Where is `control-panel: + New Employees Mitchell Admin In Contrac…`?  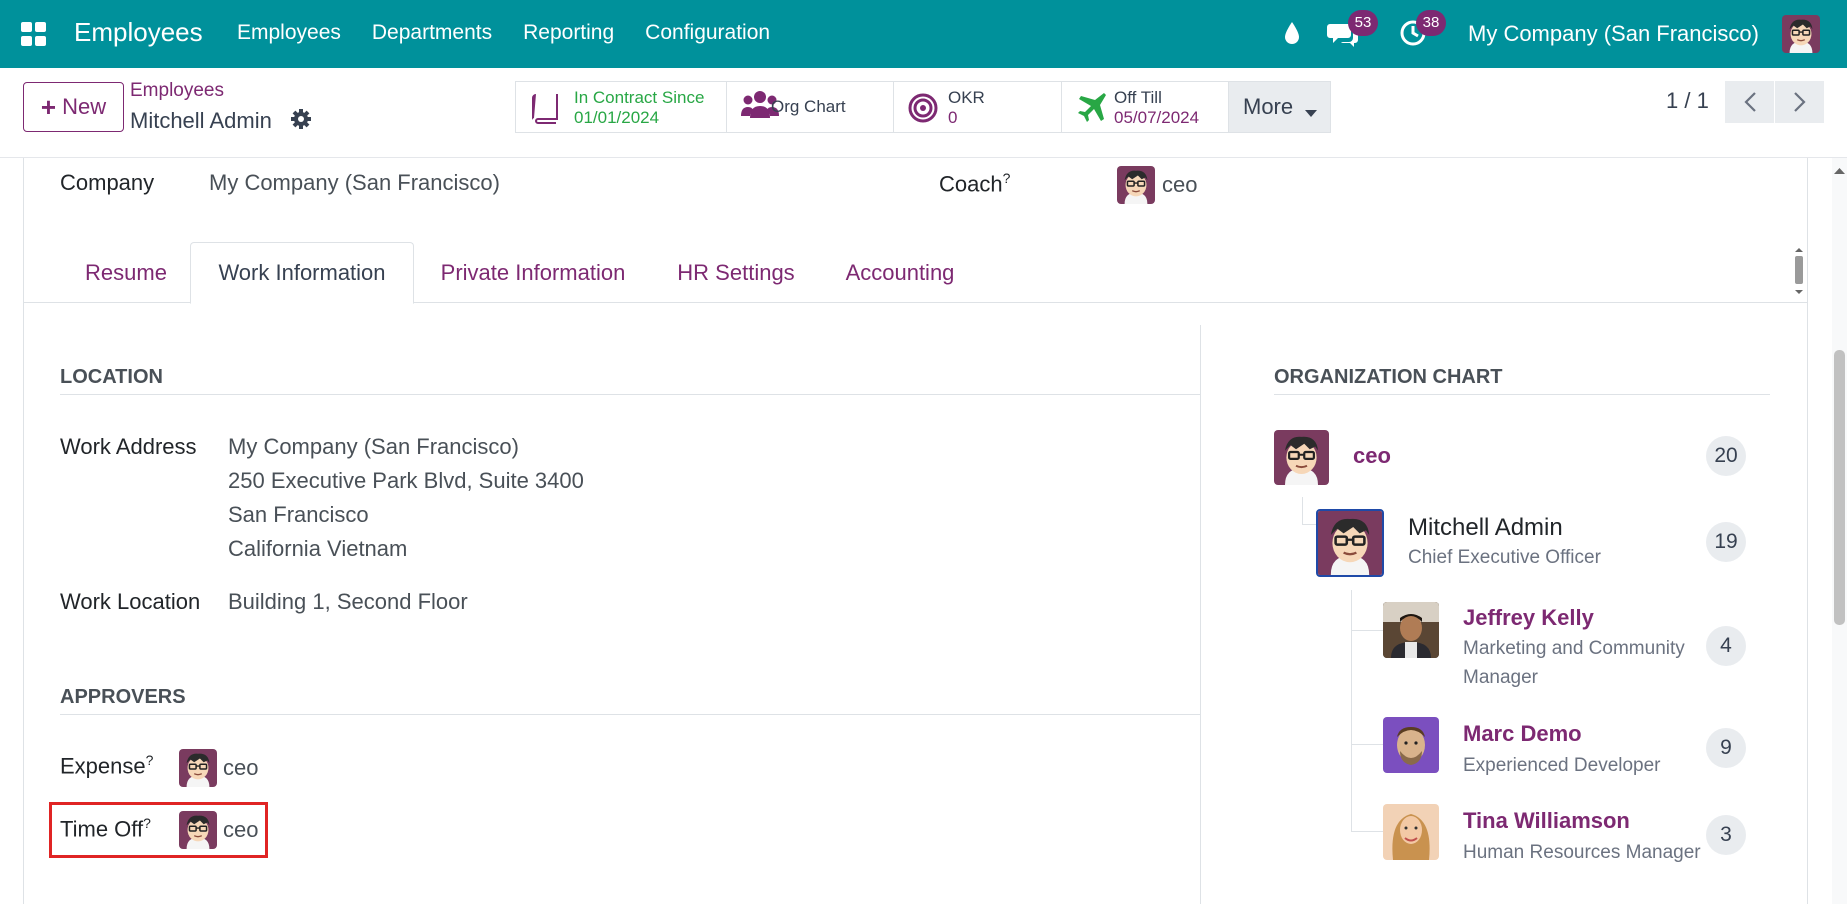
control-panel: + New Employees Mitchell Admin In Contrac… is located at coordinates (923, 113).